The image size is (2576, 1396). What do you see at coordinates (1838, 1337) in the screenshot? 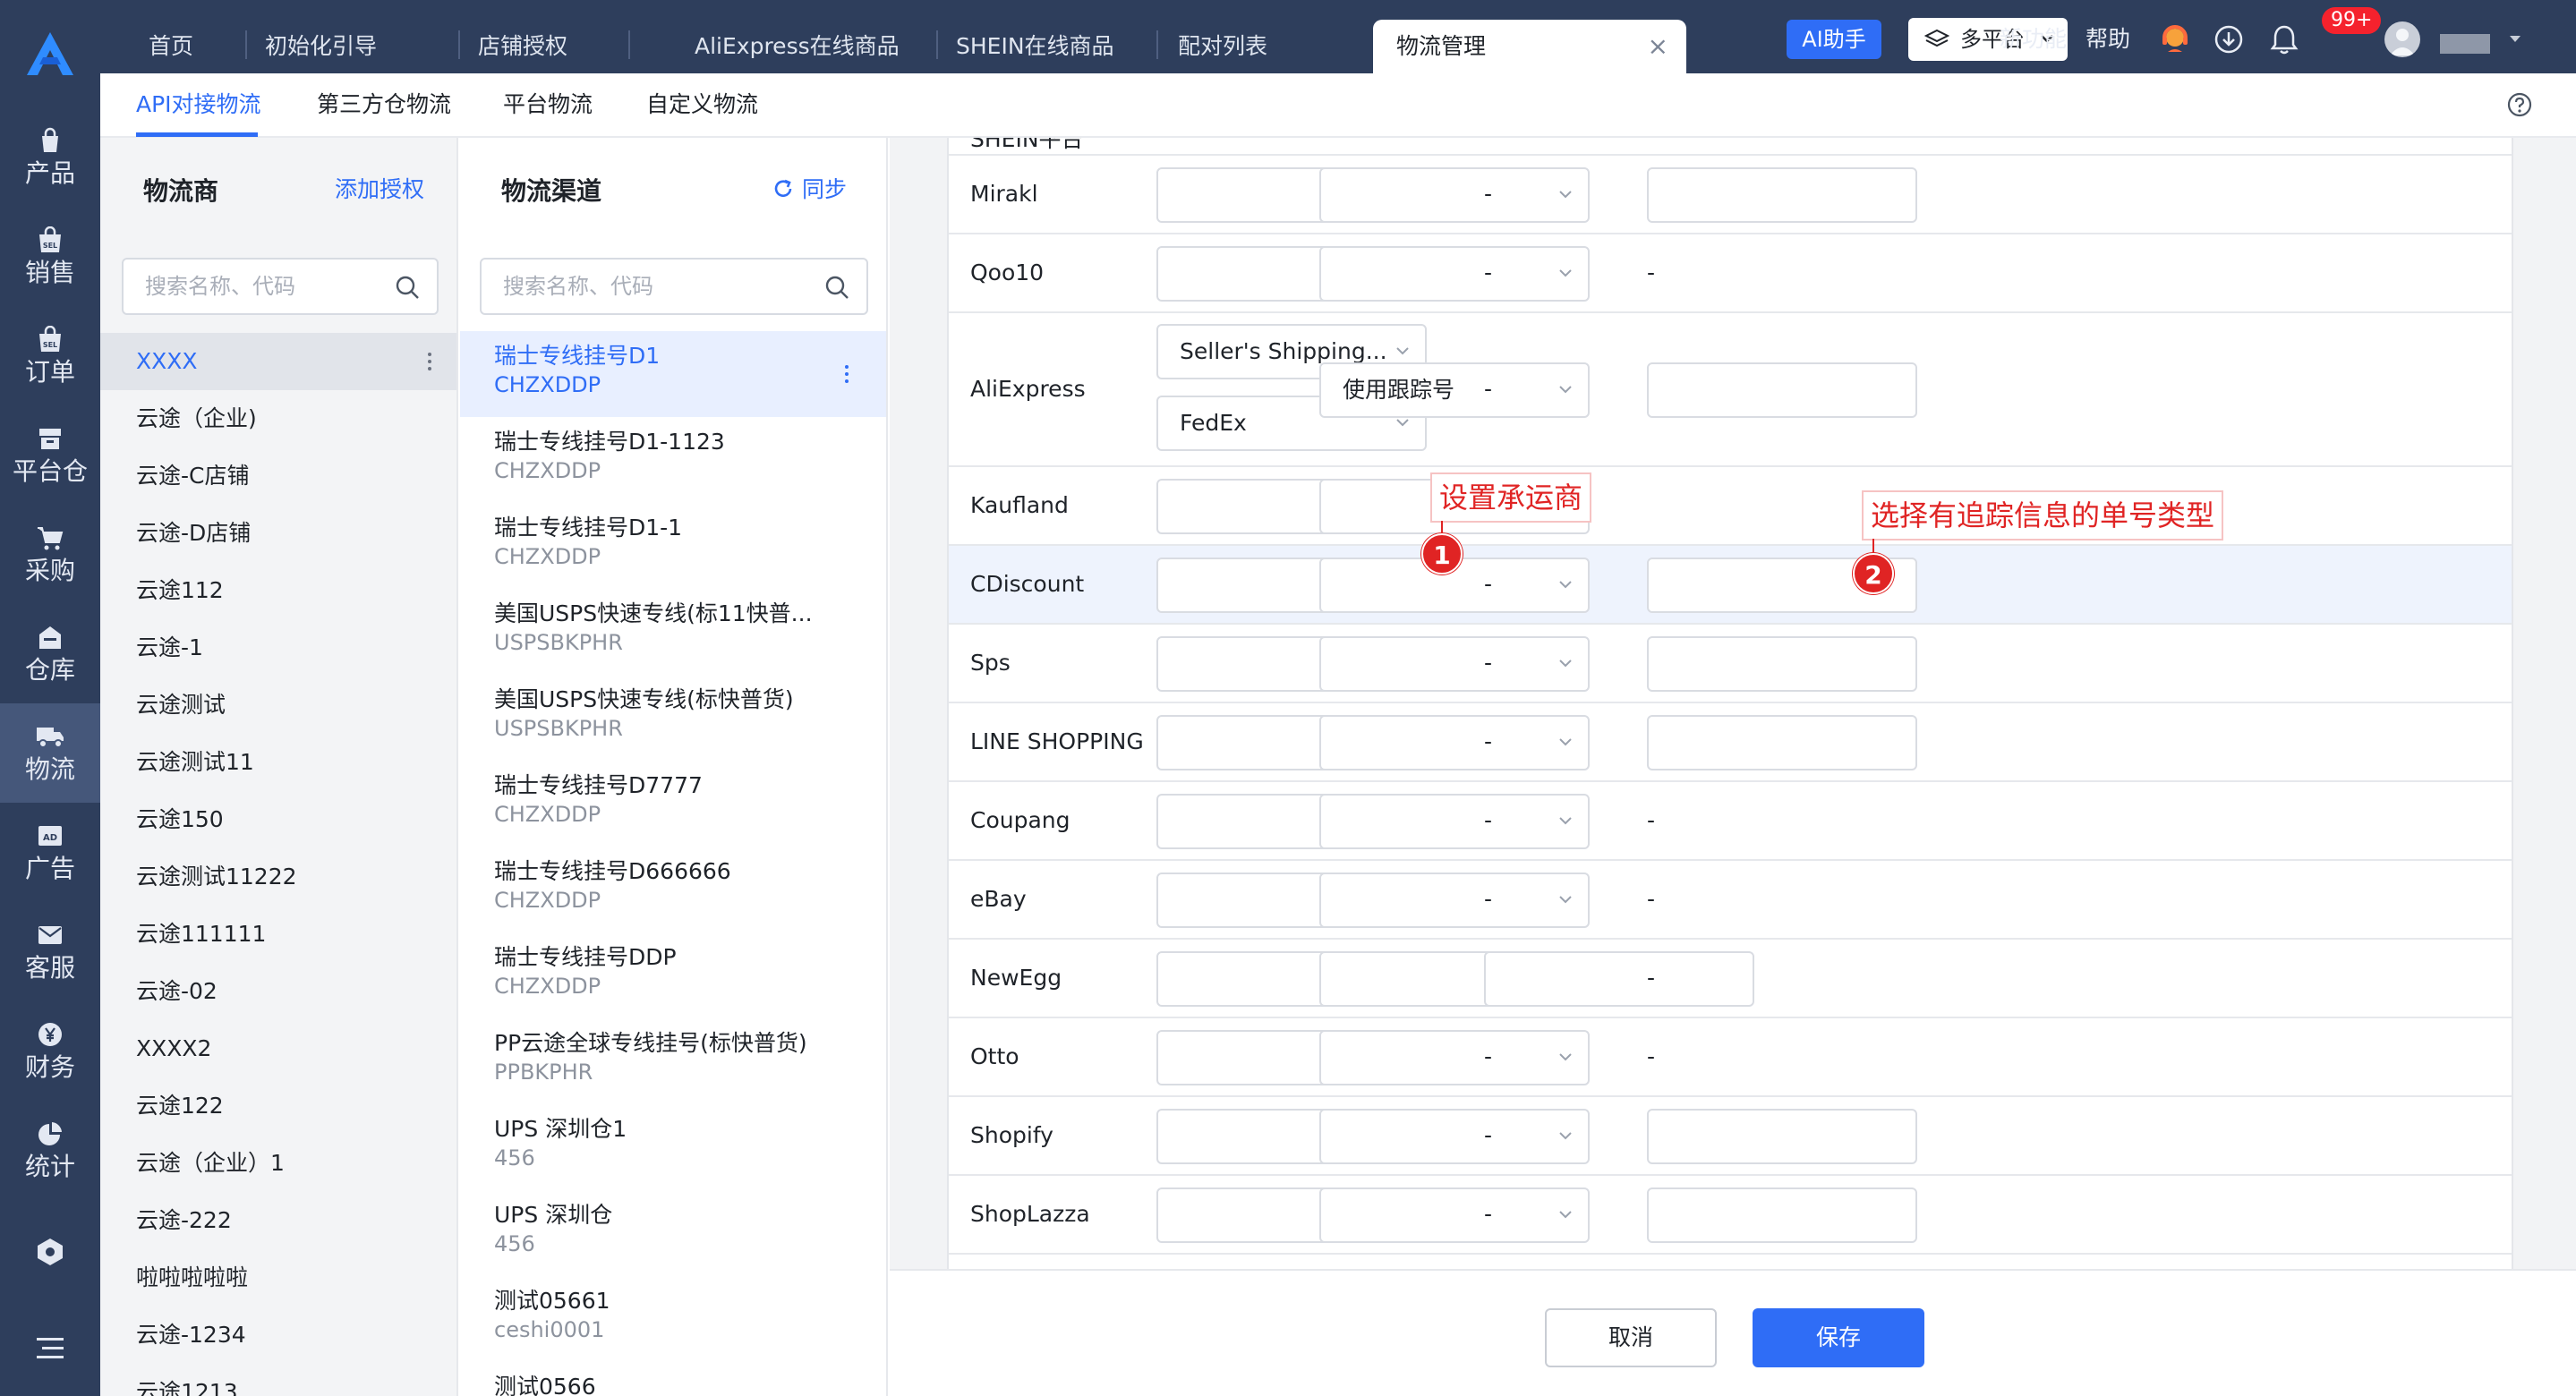
I see `save-button: 保存` at bounding box center [1838, 1337].